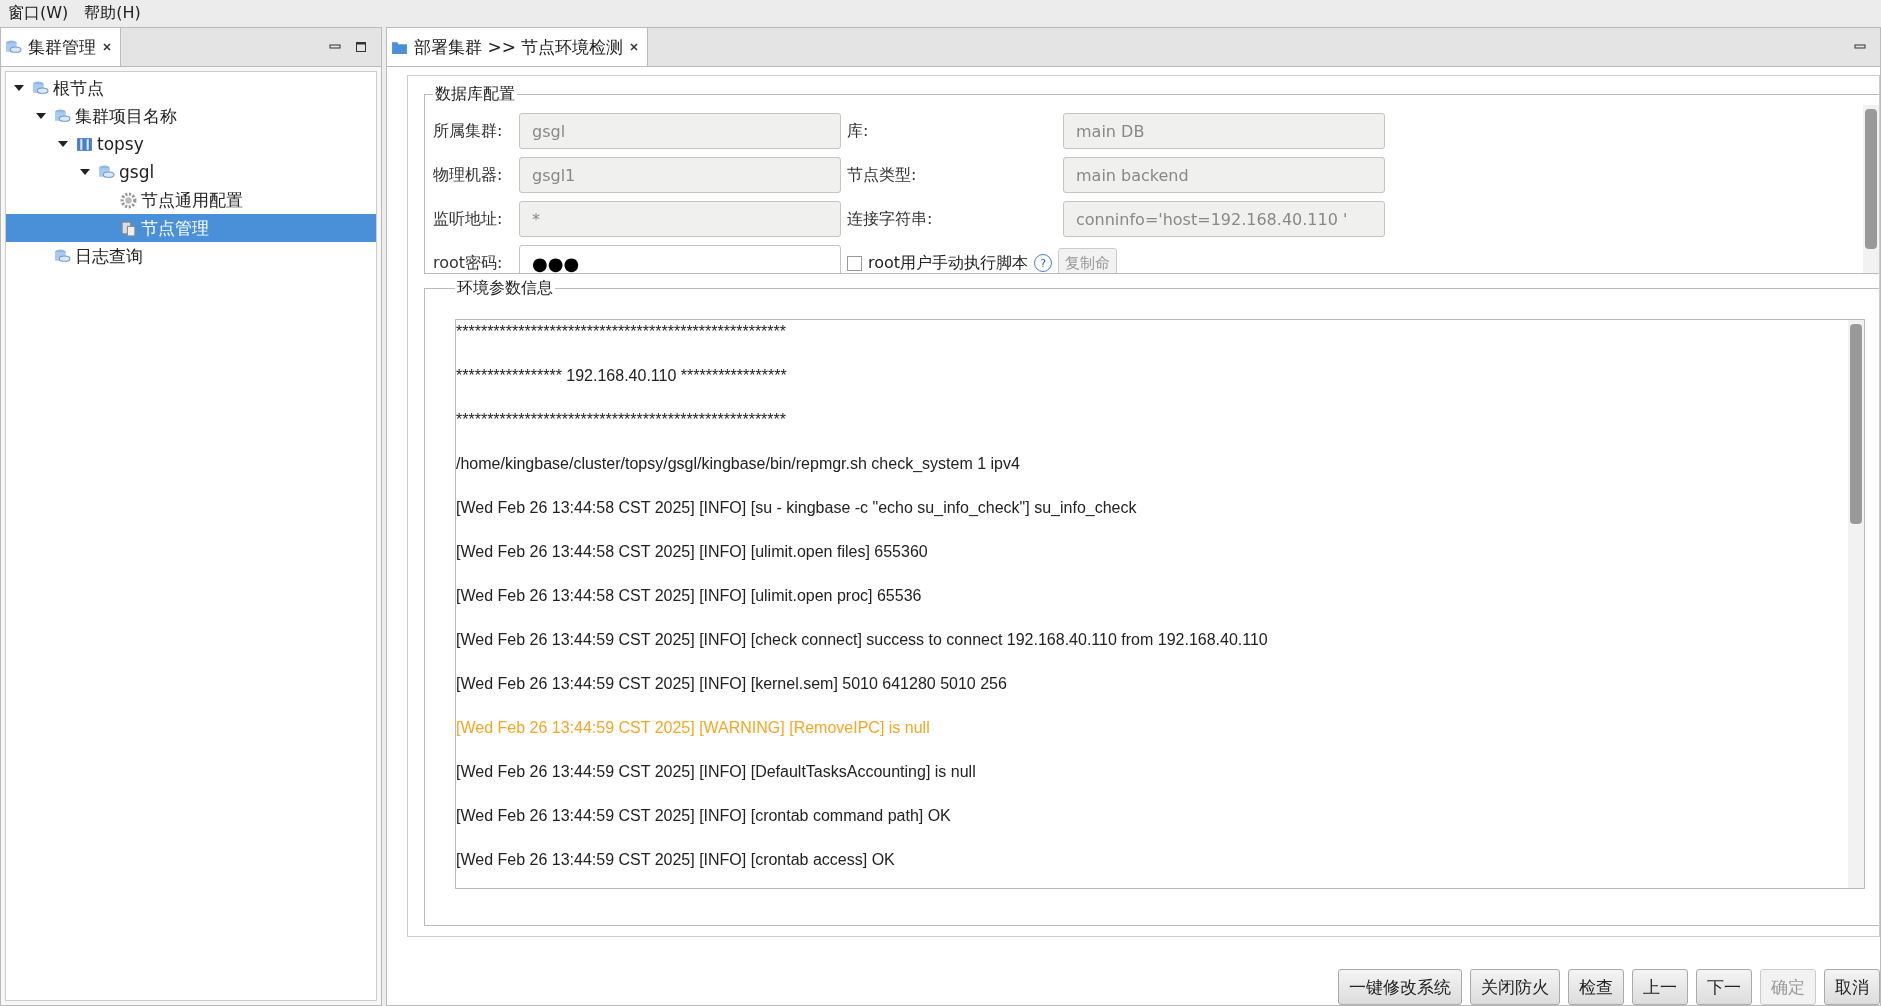 This screenshot has height=1006, width=1881. What do you see at coordinates (1724, 987) in the screenshot?
I see `action-button: 下一` at bounding box center [1724, 987].